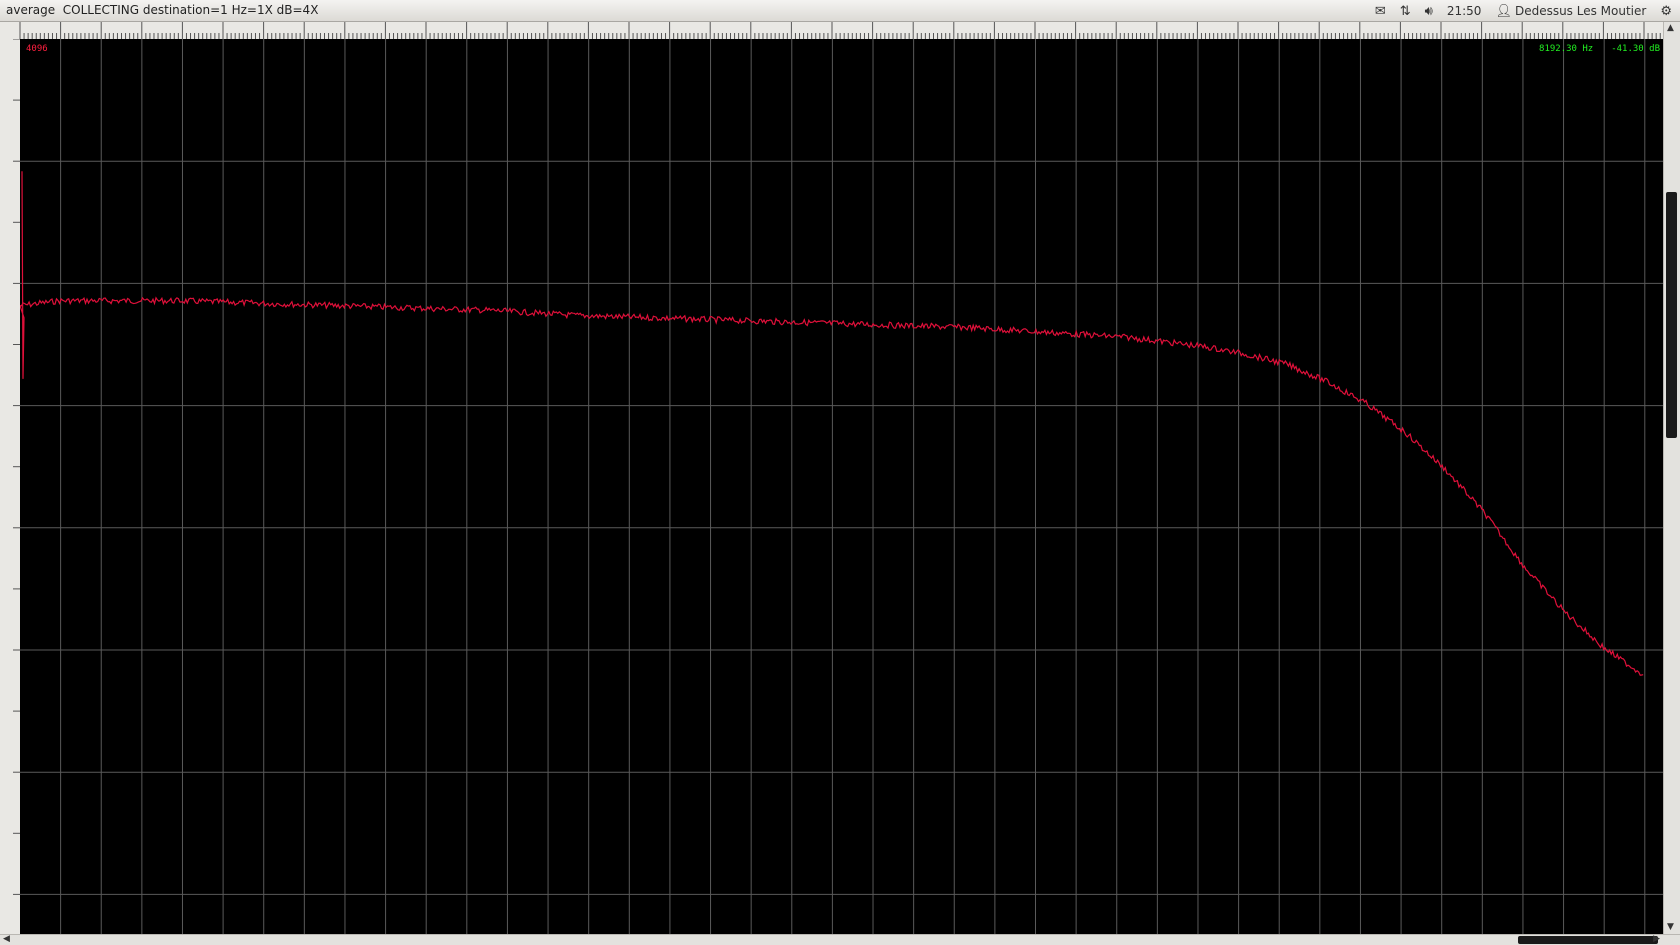 This screenshot has height=945, width=1680. Describe the element at coordinates (1635, 49) in the screenshot. I see `cursor-level: -41.30 dB` at that location.